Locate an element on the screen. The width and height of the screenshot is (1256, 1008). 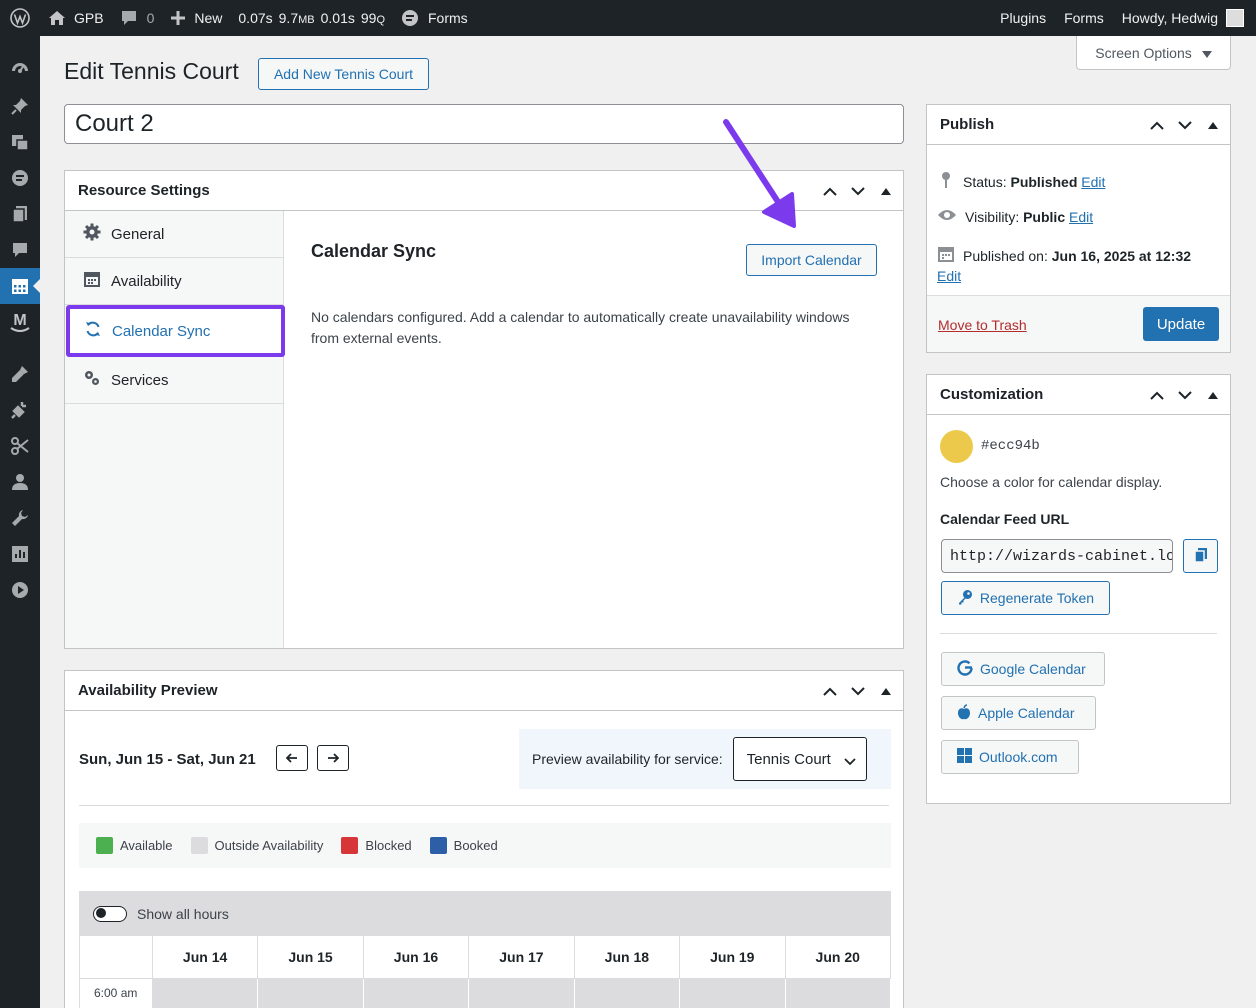
dashboard-icon is located at coordinates (20, 68).